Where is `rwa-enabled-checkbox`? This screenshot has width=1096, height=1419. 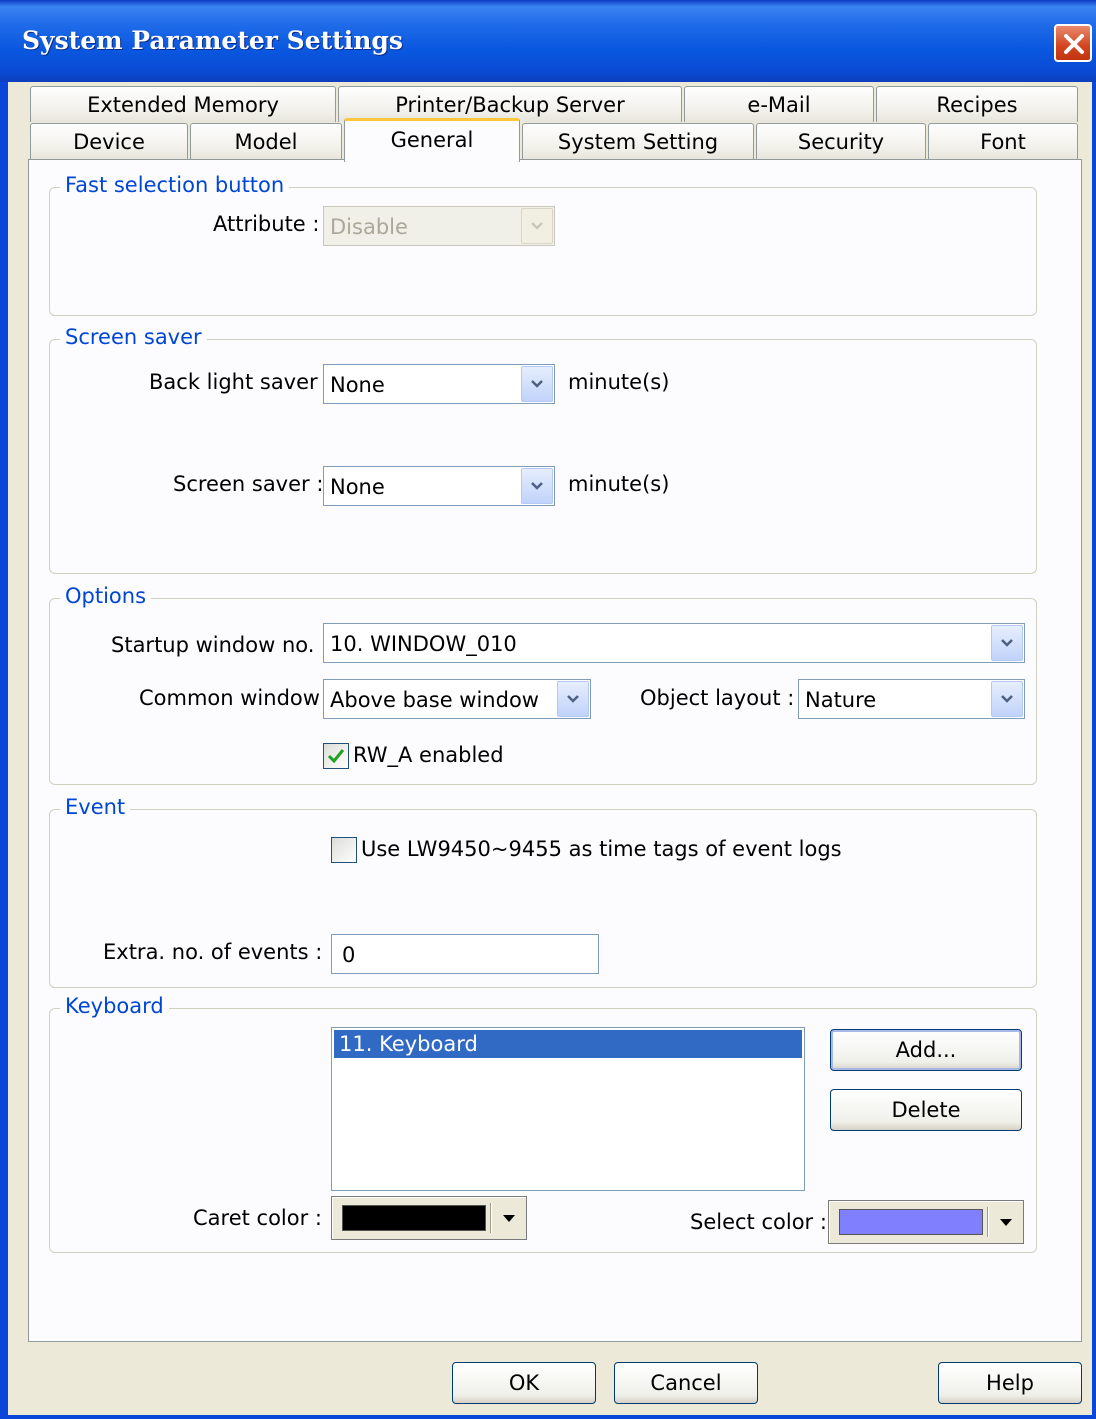 rwa-enabled-checkbox is located at coordinates (336, 756).